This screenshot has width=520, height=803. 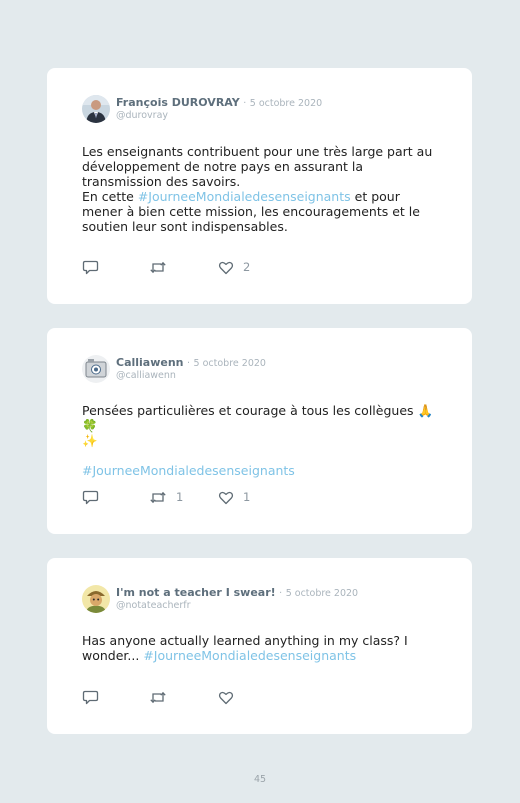 What do you see at coordinates (182, 268) in the screenshot?
I see `tweet-actions: 2` at bounding box center [182, 268].